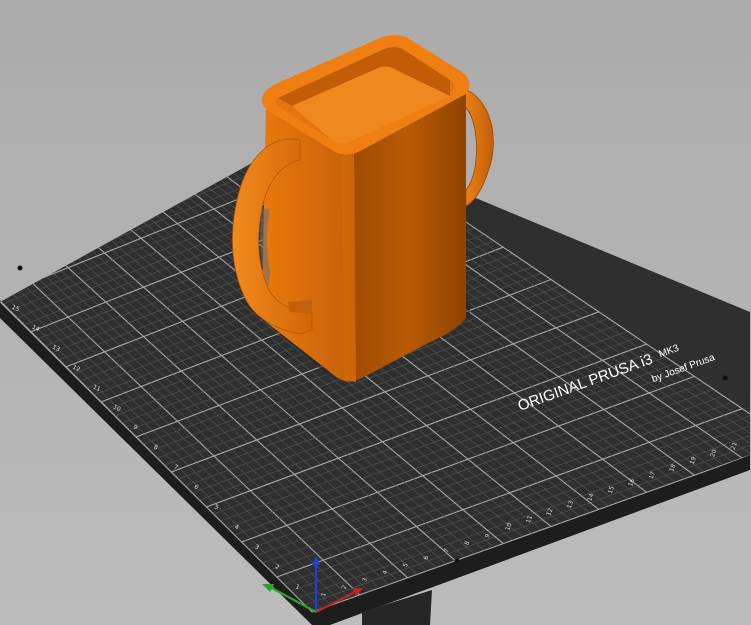  Describe the element at coordinates (349, 264) in the screenshot. I see `mug-body-edge` at that location.